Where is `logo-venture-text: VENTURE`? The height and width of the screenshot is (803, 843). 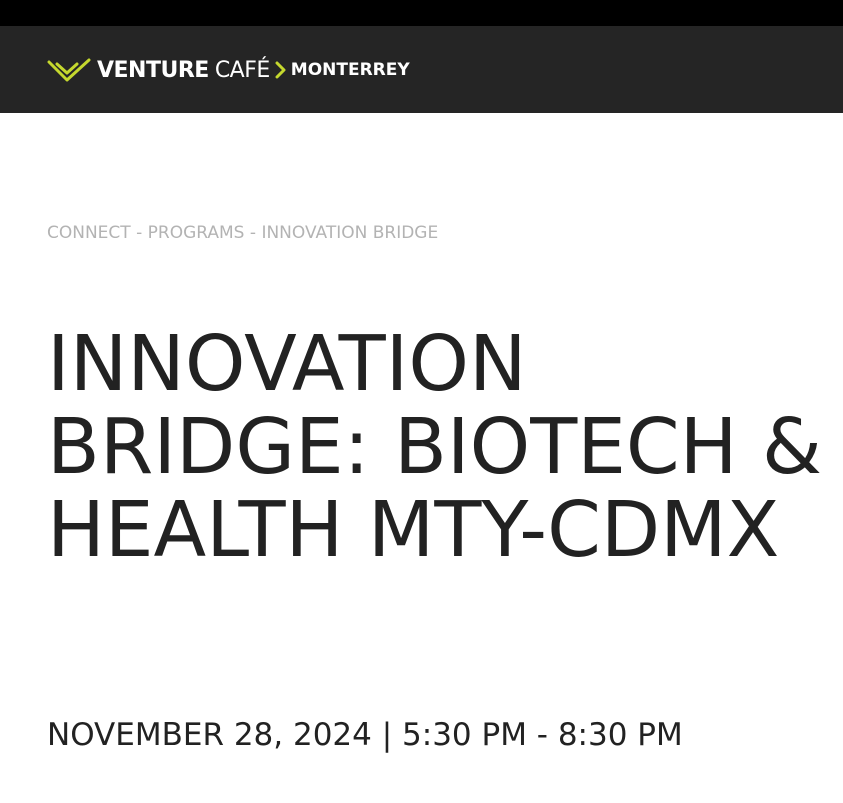 logo-venture-text: VENTURE is located at coordinates (153, 70).